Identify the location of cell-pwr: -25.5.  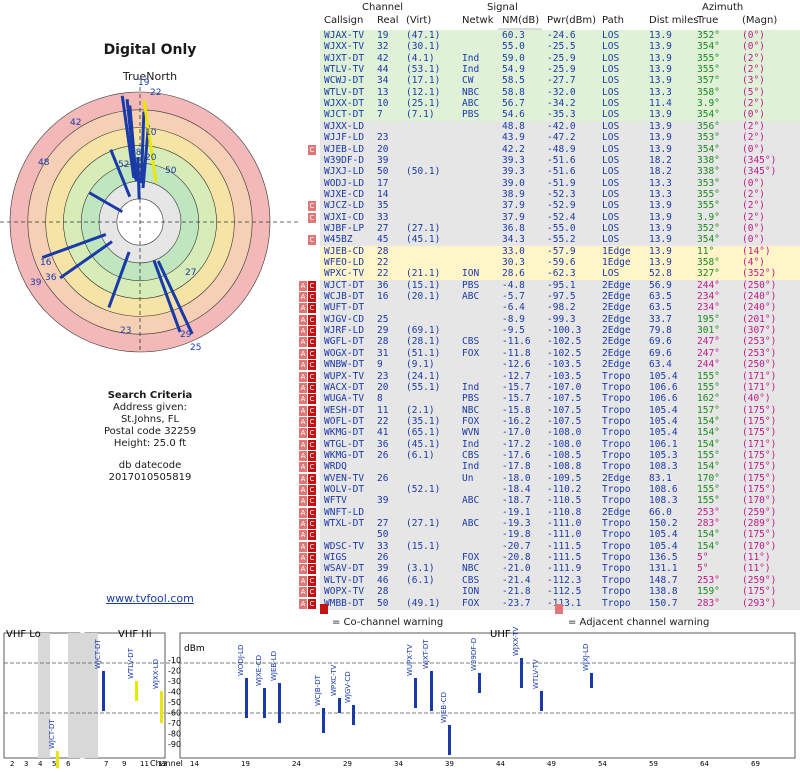
(561, 47).